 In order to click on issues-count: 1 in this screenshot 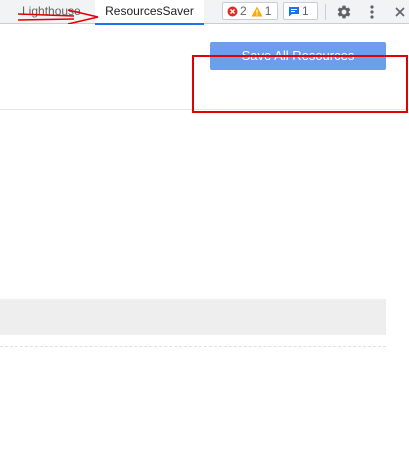, I will do `click(305, 11)`.